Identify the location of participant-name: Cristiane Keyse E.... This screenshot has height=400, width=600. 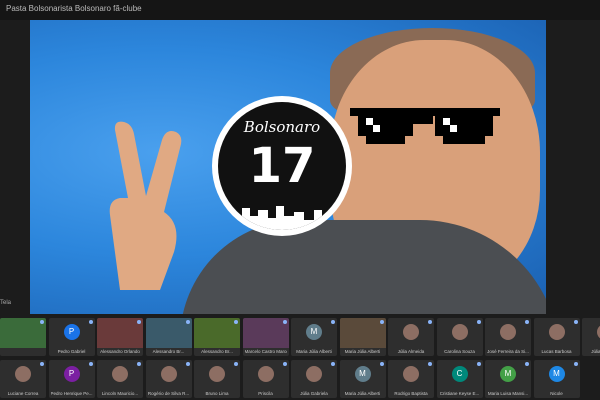
(459, 393).